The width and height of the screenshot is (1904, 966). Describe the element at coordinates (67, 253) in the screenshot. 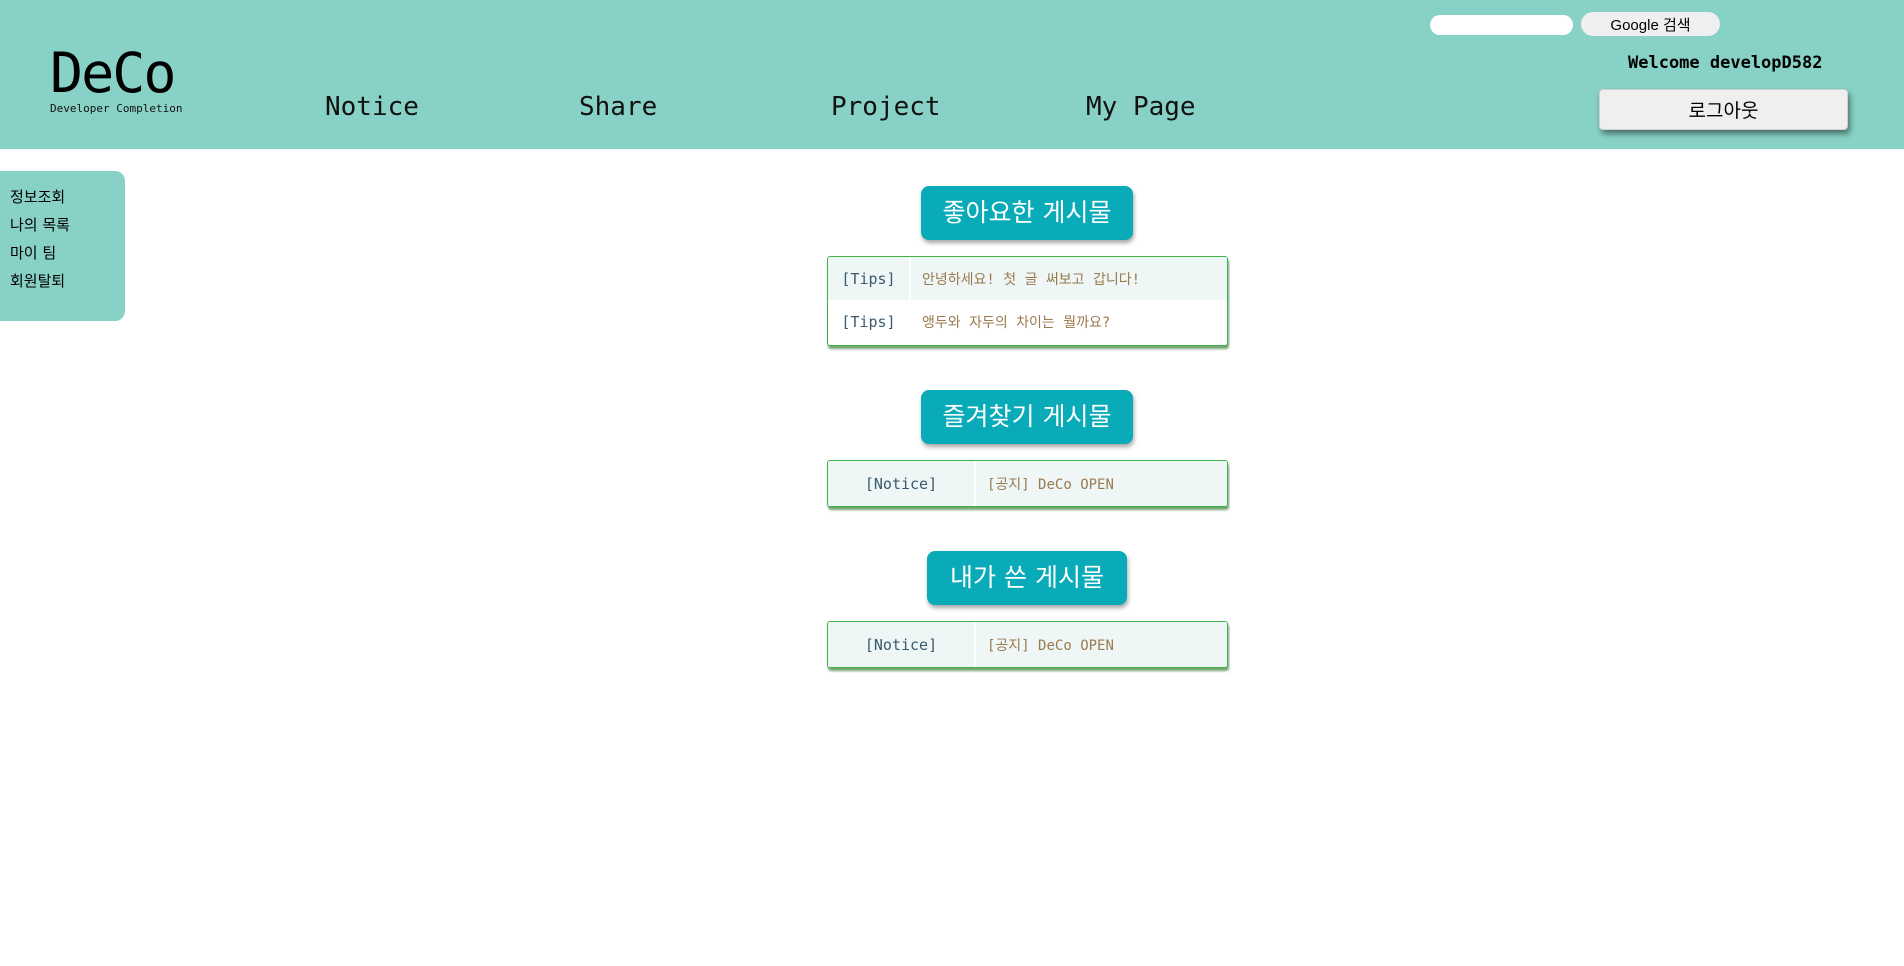

I see `sidebar-item-my-team: 마이 팀` at that location.